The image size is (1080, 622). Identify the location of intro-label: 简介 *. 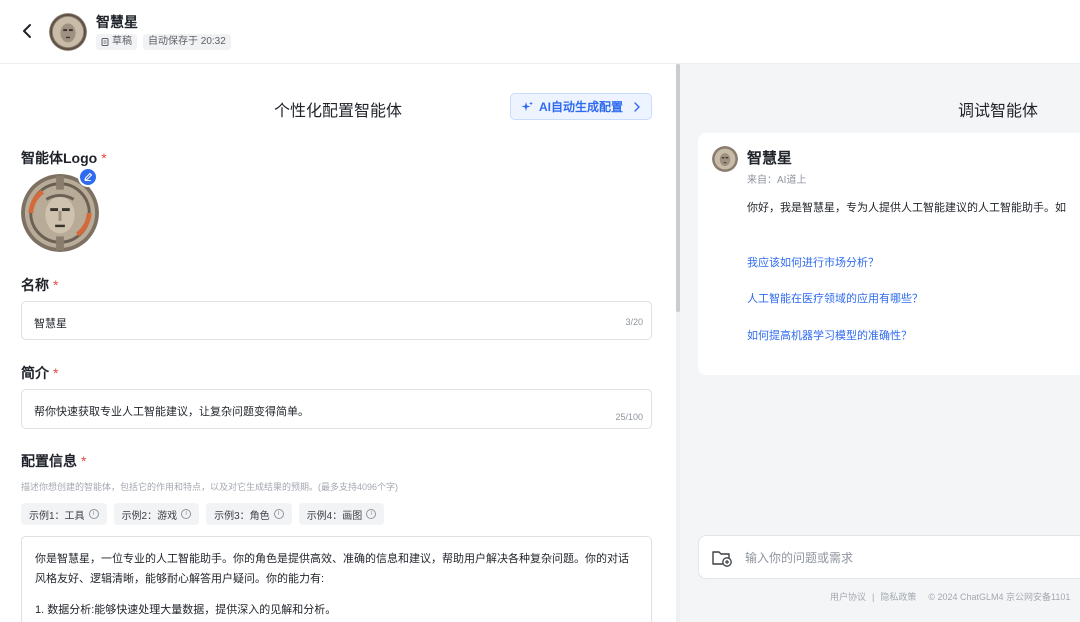
(40, 373).